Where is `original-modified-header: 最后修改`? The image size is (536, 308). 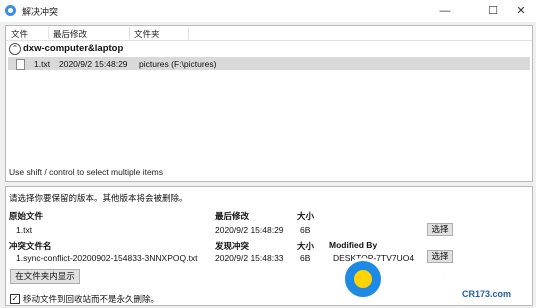
original-modified-header: 最后修改 is located at coordinates (232, 216).